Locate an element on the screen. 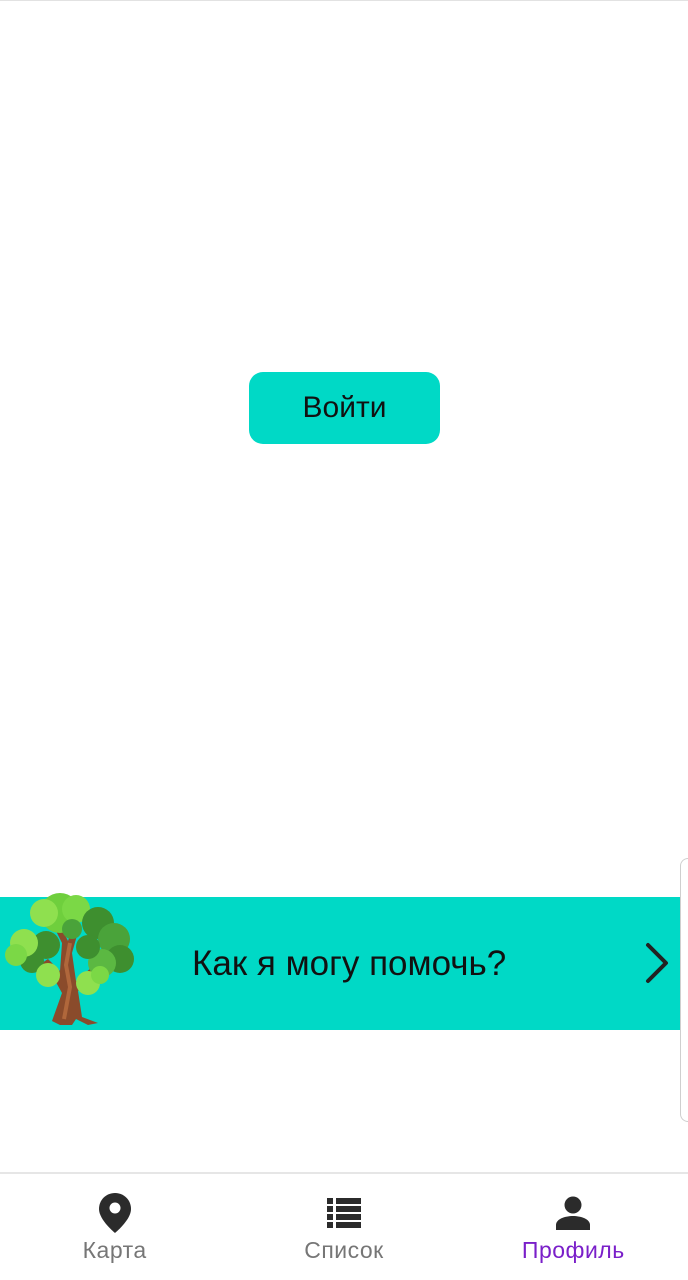 This screenshot has height=1280, width=688. nav-label-map: Карта is located at coordinates (114, 1250).